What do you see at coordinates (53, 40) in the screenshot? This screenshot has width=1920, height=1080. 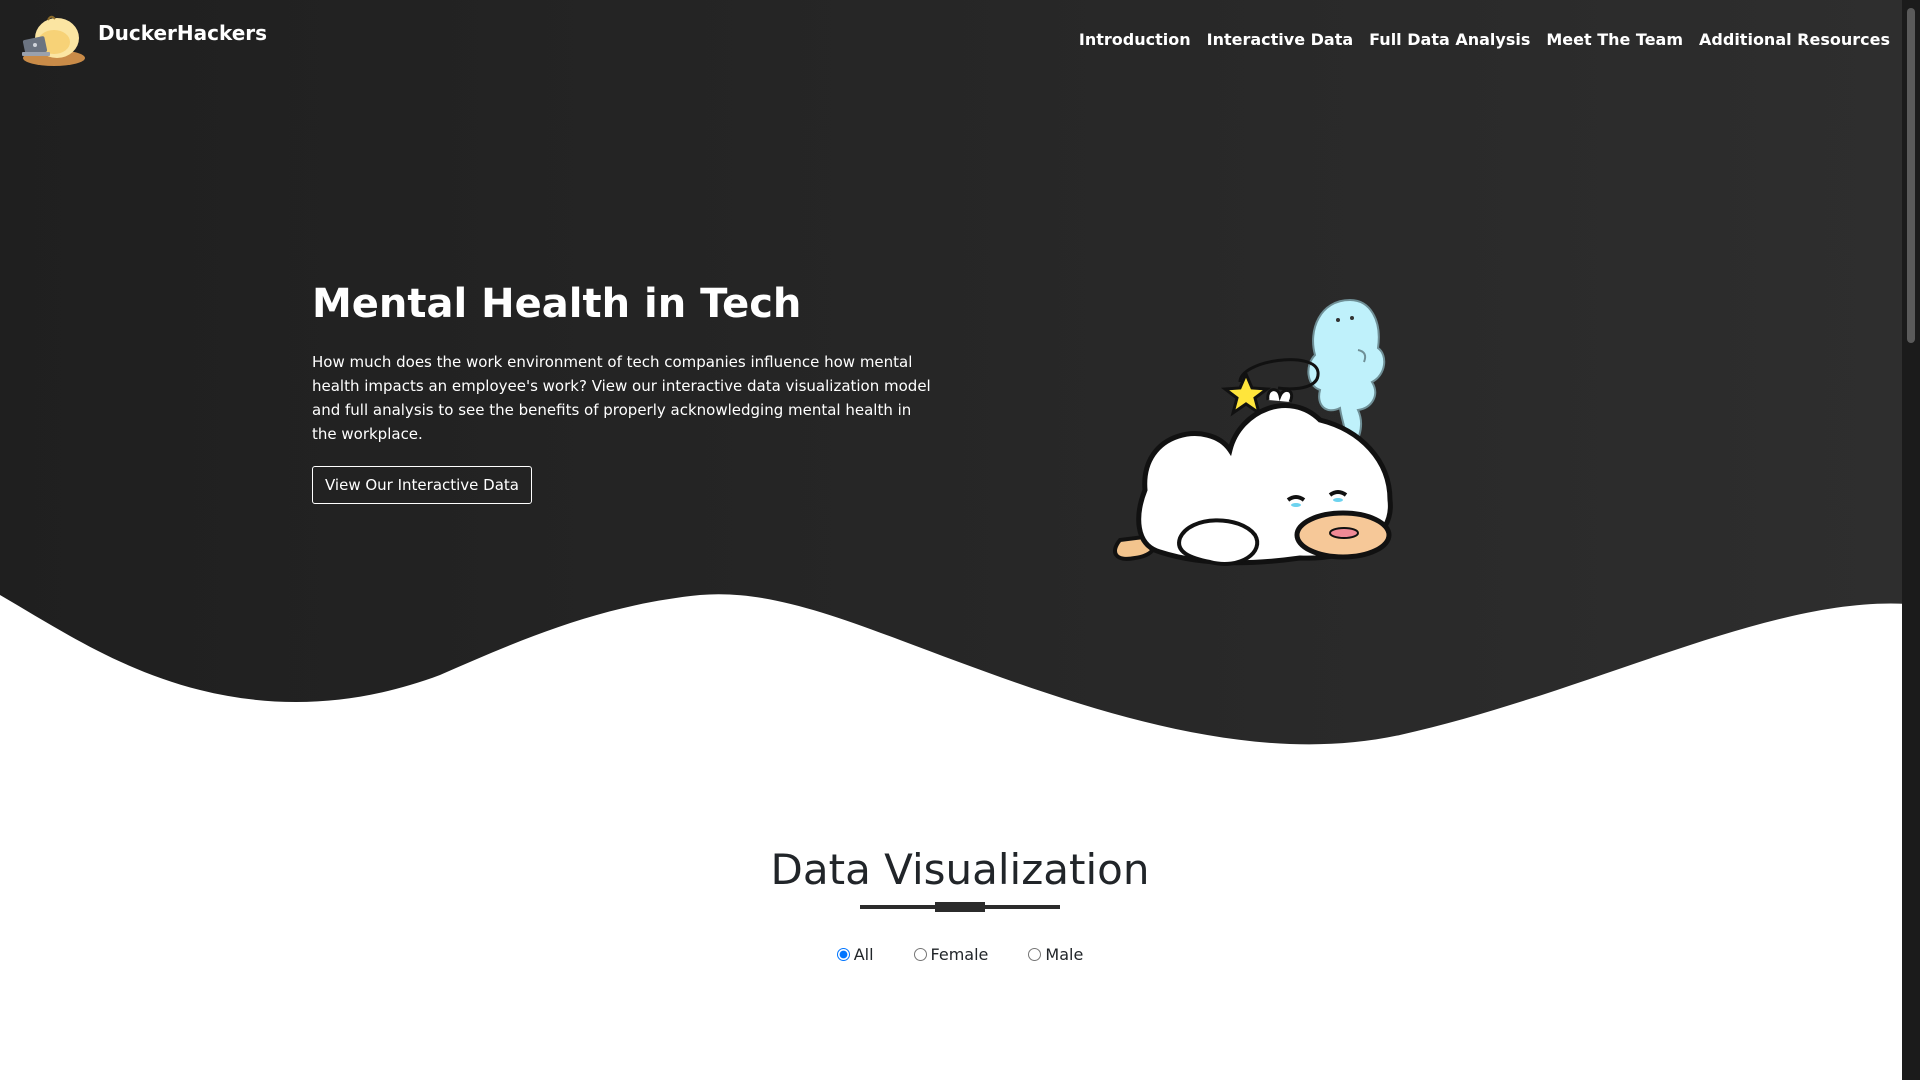 I see `duck-laptop-logo-icon` at bounding box center [53, 40].